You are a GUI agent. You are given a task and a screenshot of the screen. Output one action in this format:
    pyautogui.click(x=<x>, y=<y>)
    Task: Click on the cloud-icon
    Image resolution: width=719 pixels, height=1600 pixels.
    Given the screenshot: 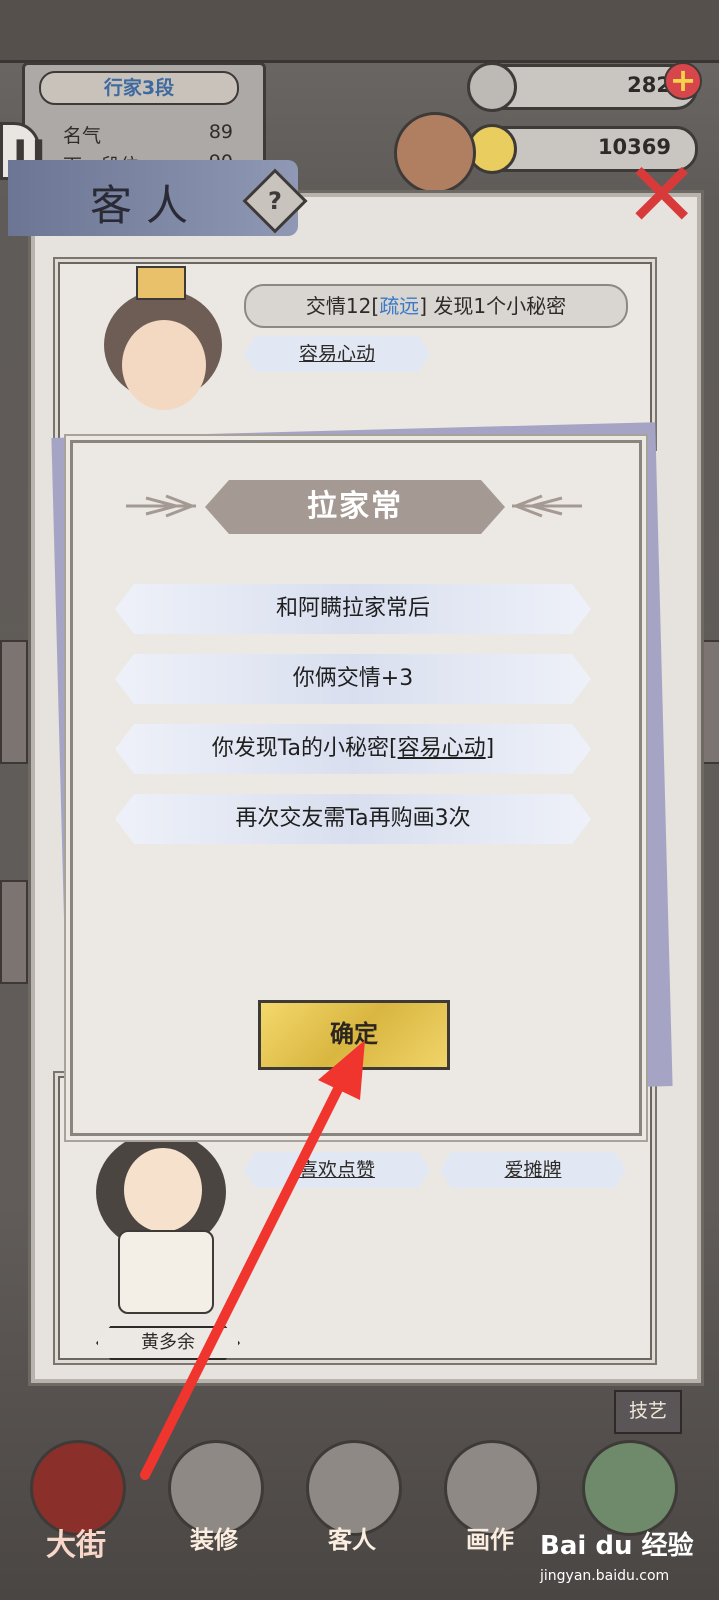 What is the action you would take?
    pyautogui.click(x=492, y=87)
    